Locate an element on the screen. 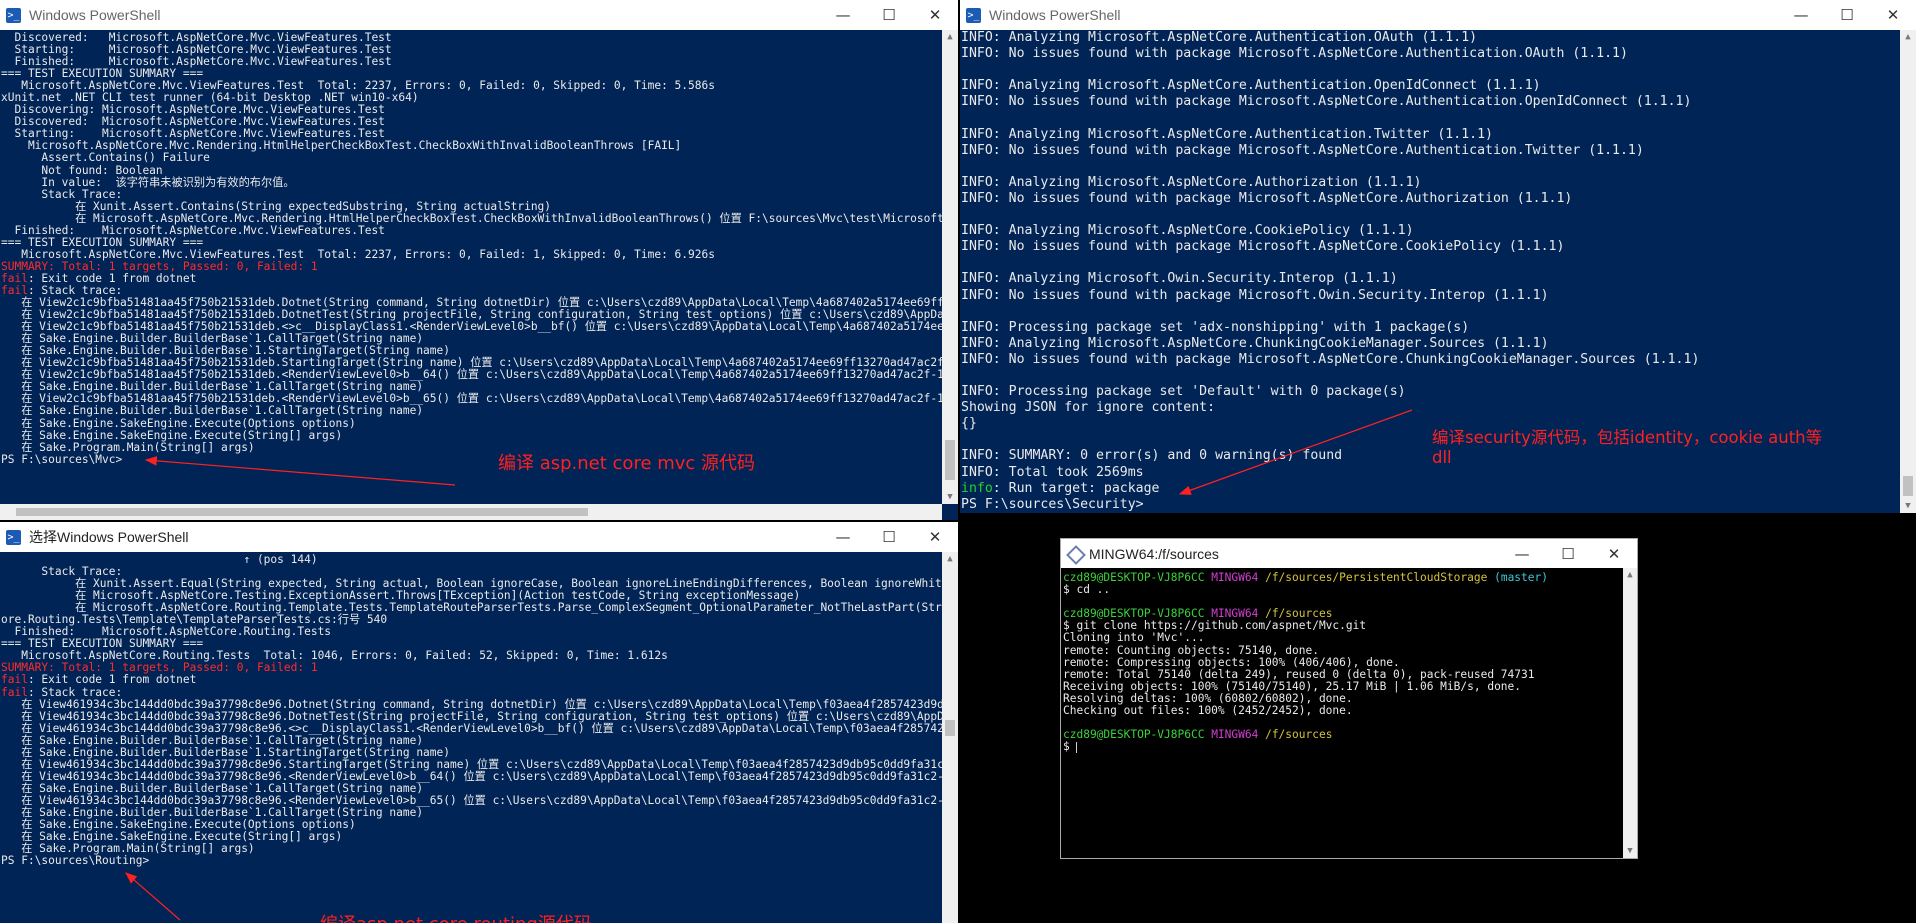 This screenshot has height=923, width=1916. arrow-to-routing-prompt is located at coordinates (153, 896).